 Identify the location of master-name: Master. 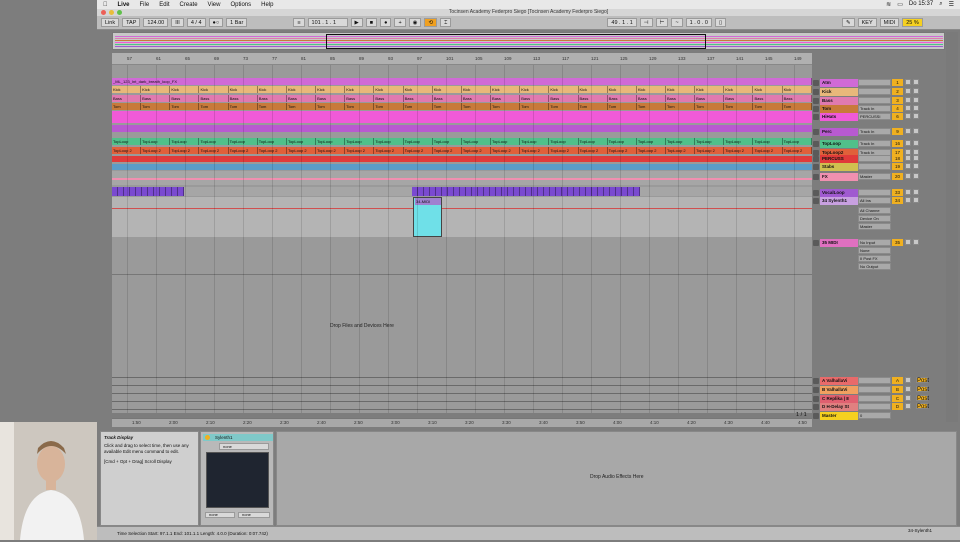
(839, 416).